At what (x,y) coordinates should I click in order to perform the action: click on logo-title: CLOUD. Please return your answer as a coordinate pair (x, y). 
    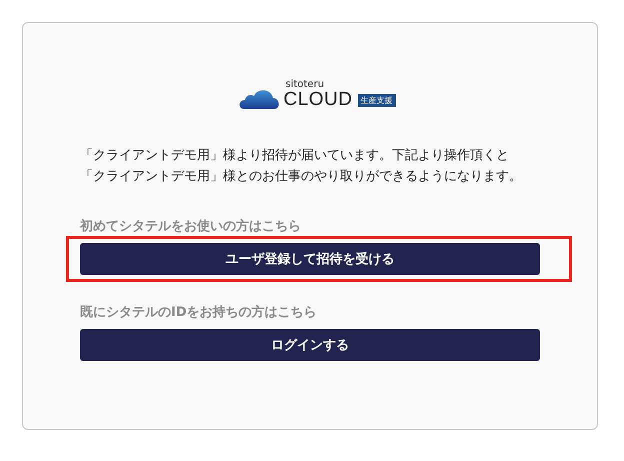
    Looking at the image, I should click on (317, 99).